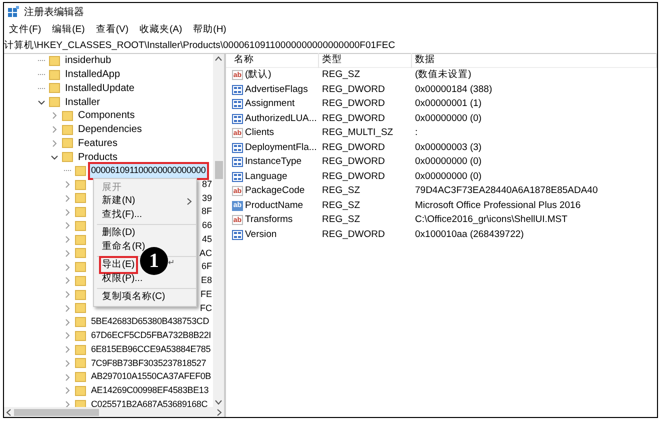 The image size is (661, 422). What do you see at coordinates (274, 205) in the screenshot?
I see `value-name: ProductName` at bounding box center [274, 205].